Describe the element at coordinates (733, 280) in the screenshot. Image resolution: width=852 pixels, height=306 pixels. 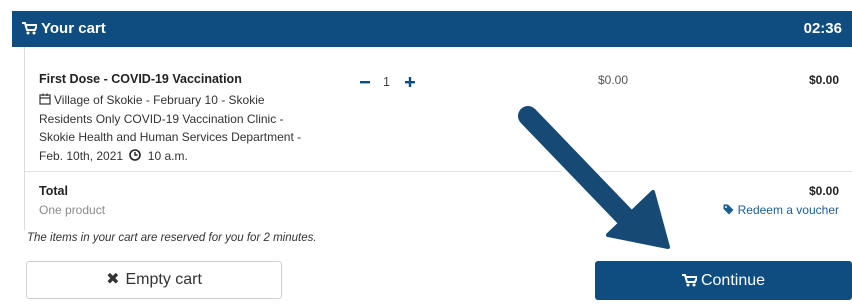
I see `continue-label: Continue` at that location.